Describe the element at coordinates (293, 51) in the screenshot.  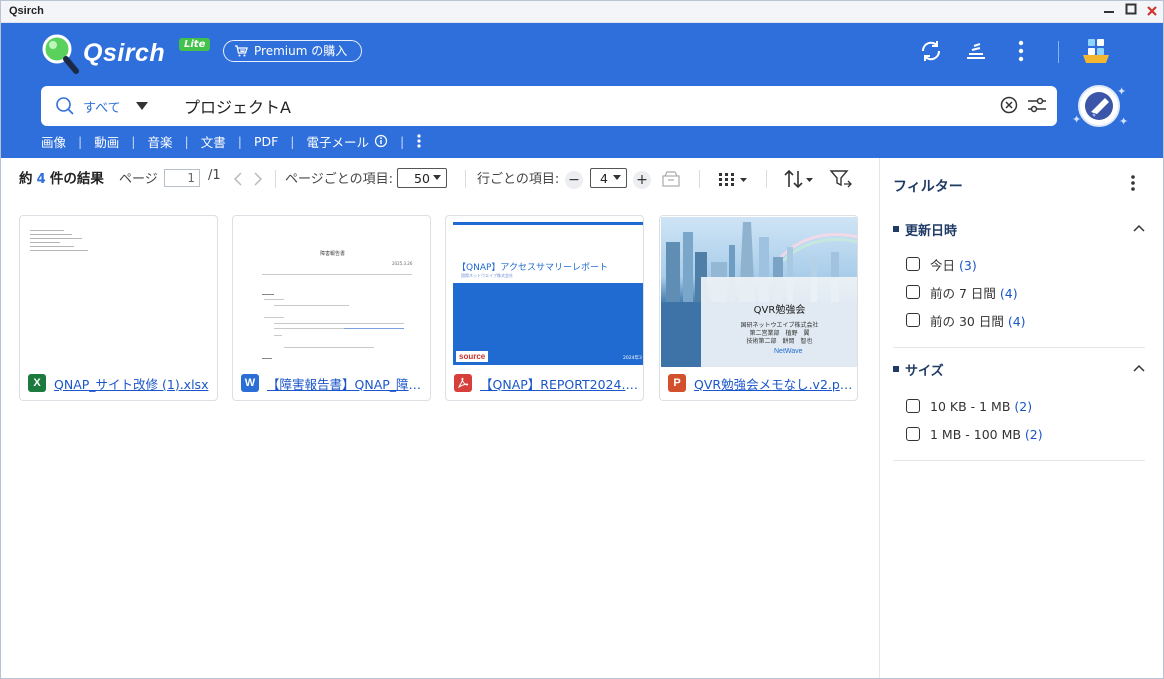
I see `premium-purchase-button: Premium の購入` at that location.